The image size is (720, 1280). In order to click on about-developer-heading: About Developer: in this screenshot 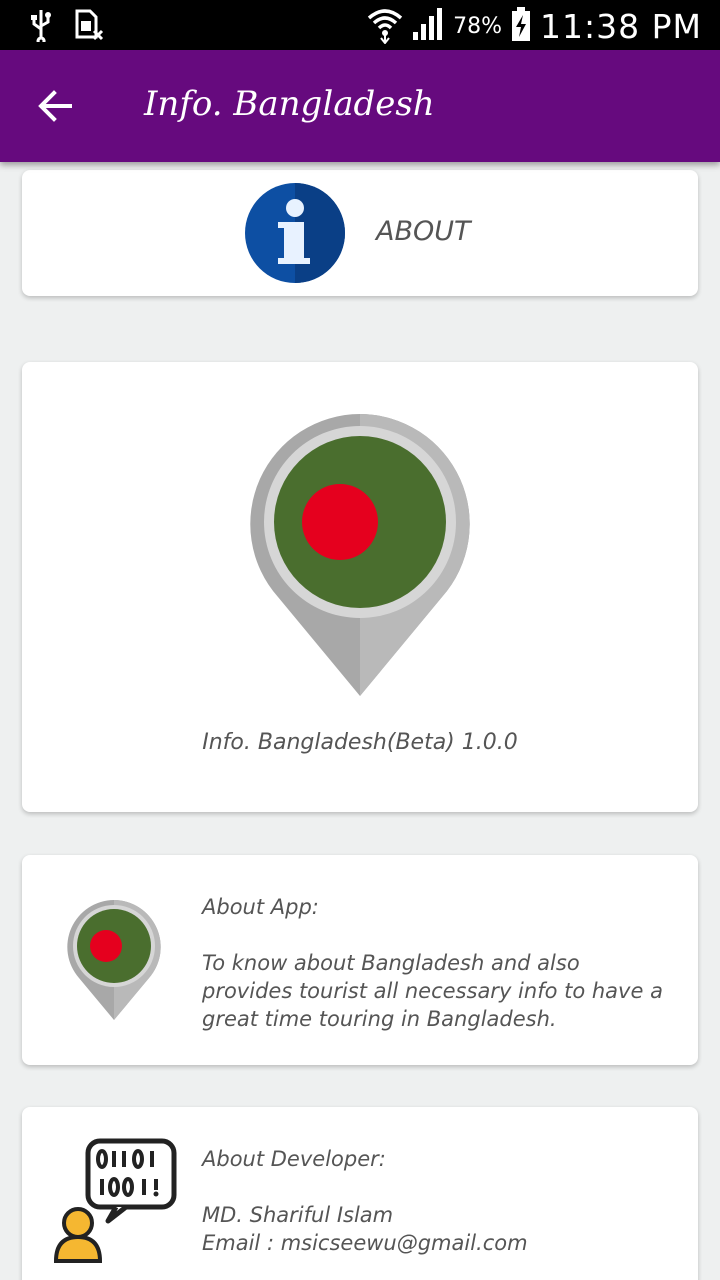, I will do `click(294, 1159)`.